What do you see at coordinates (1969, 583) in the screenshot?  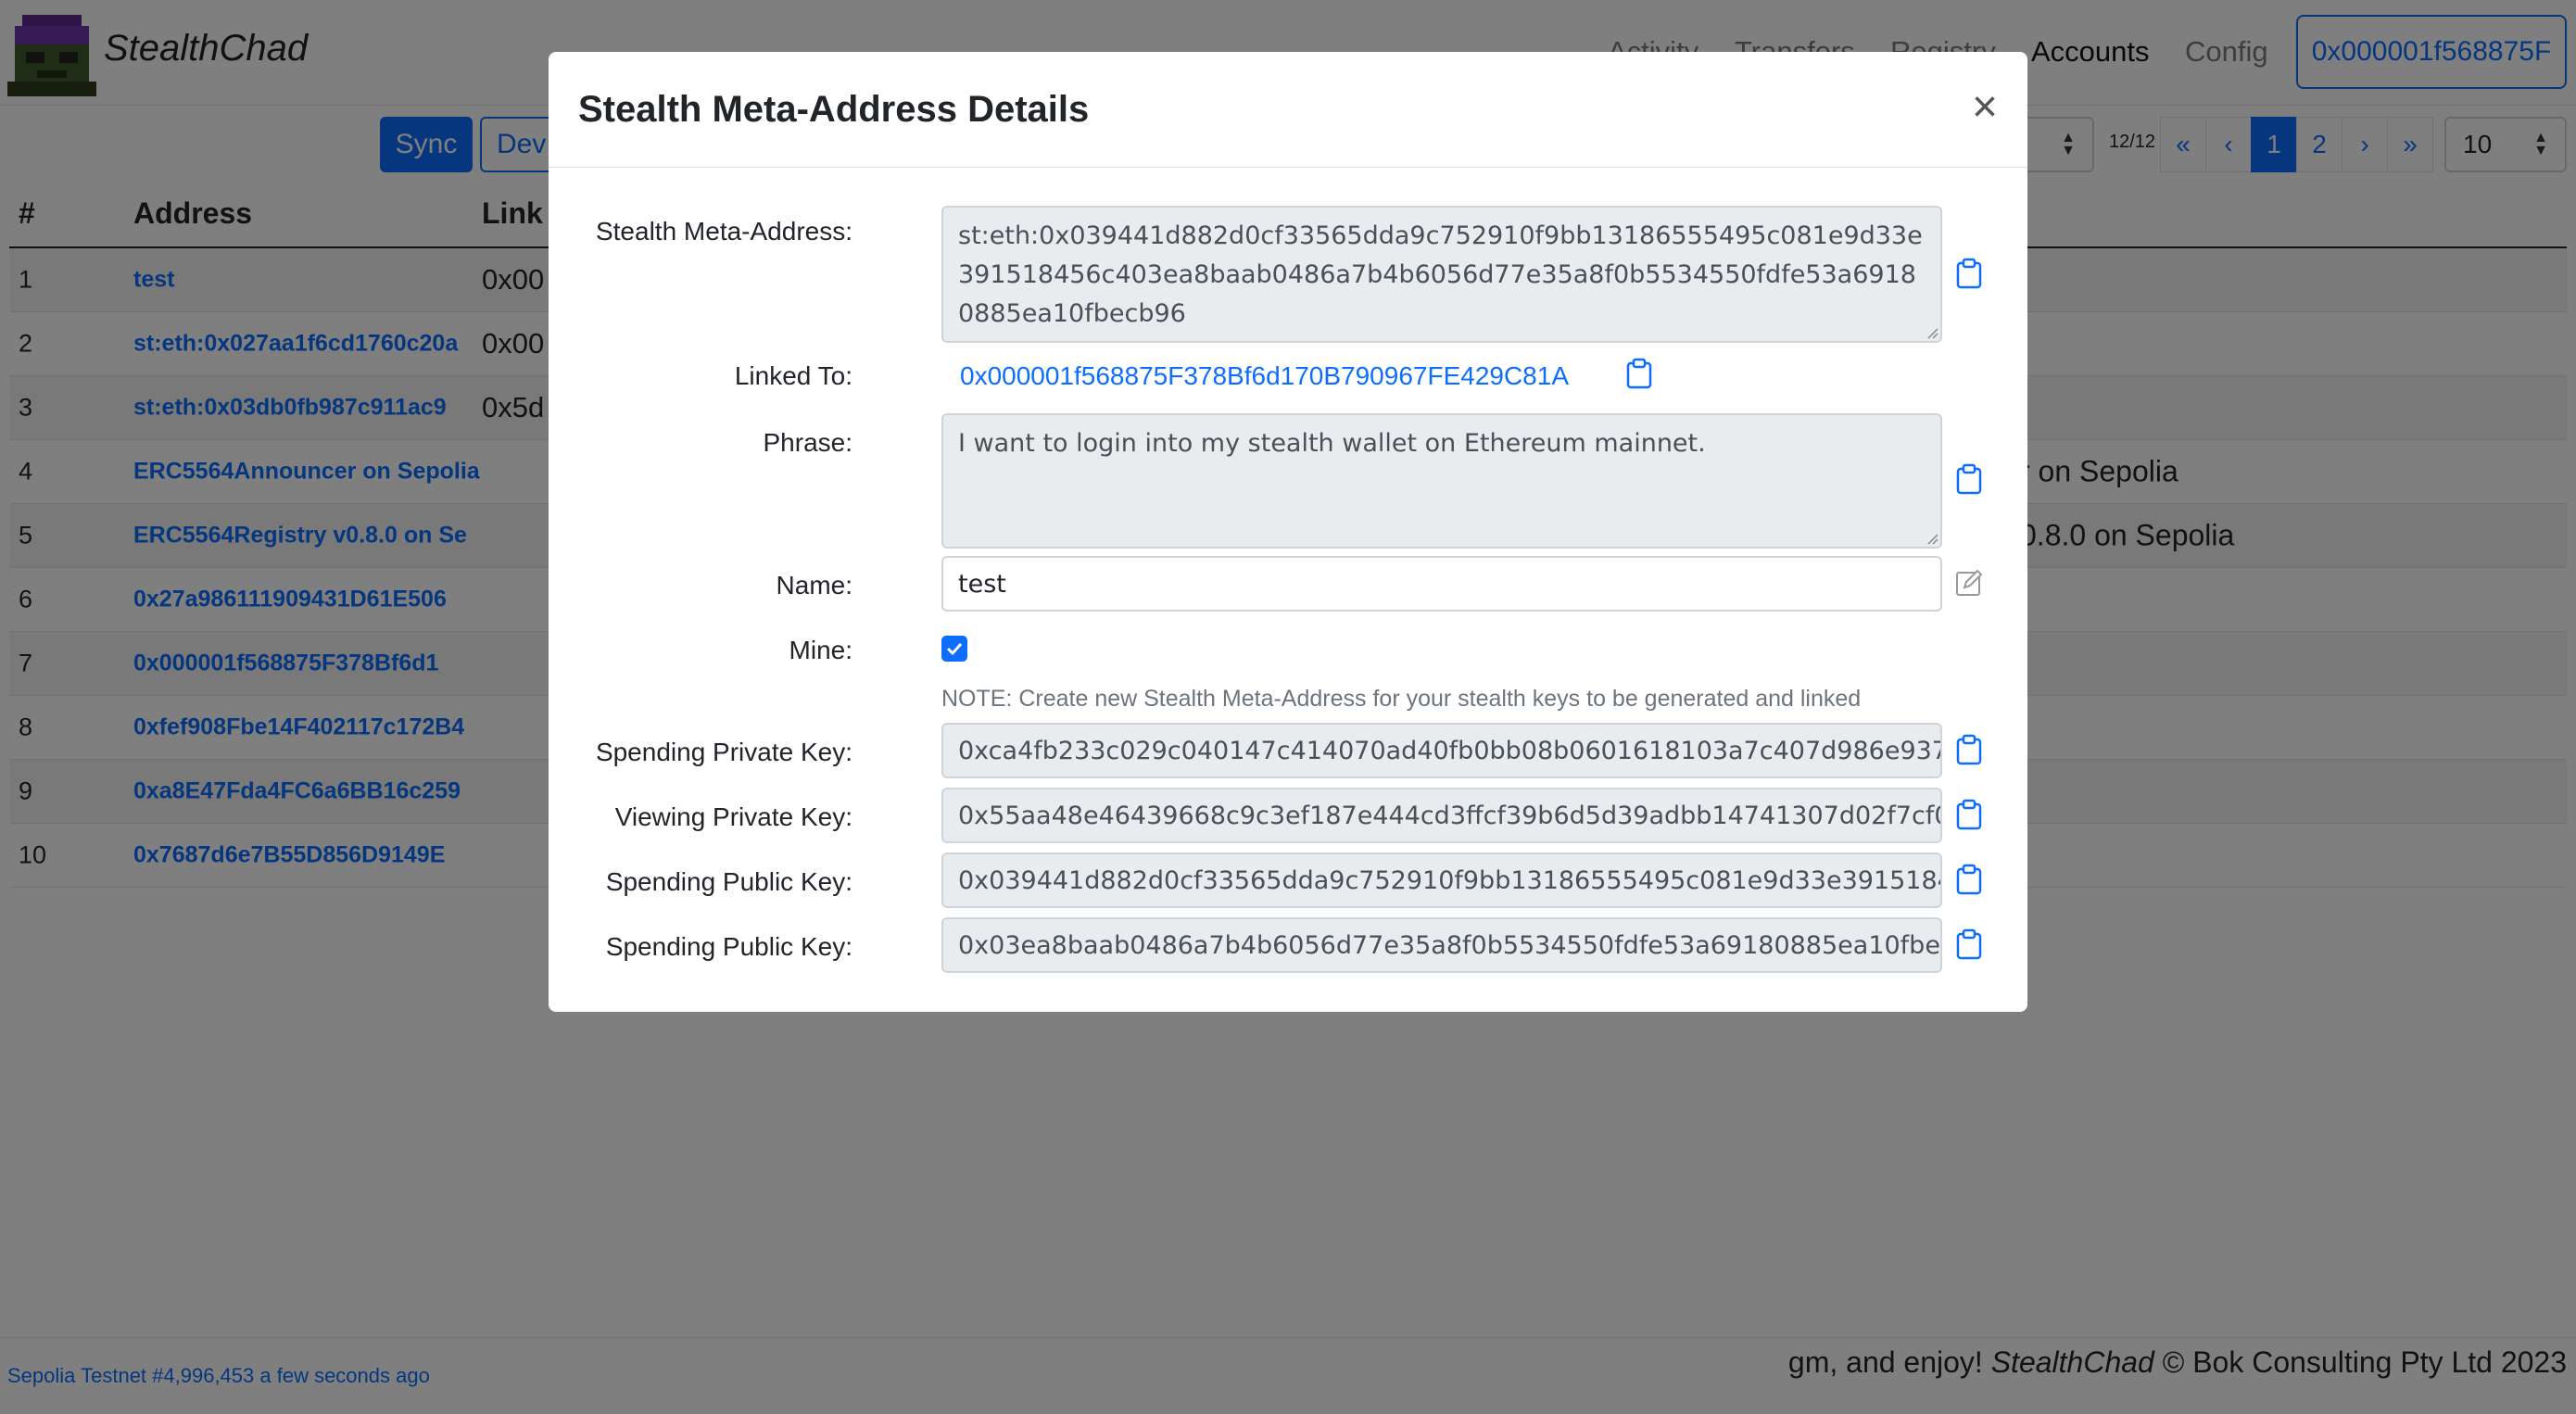 I see `edit-icon` at bounding box center [1969, 583].